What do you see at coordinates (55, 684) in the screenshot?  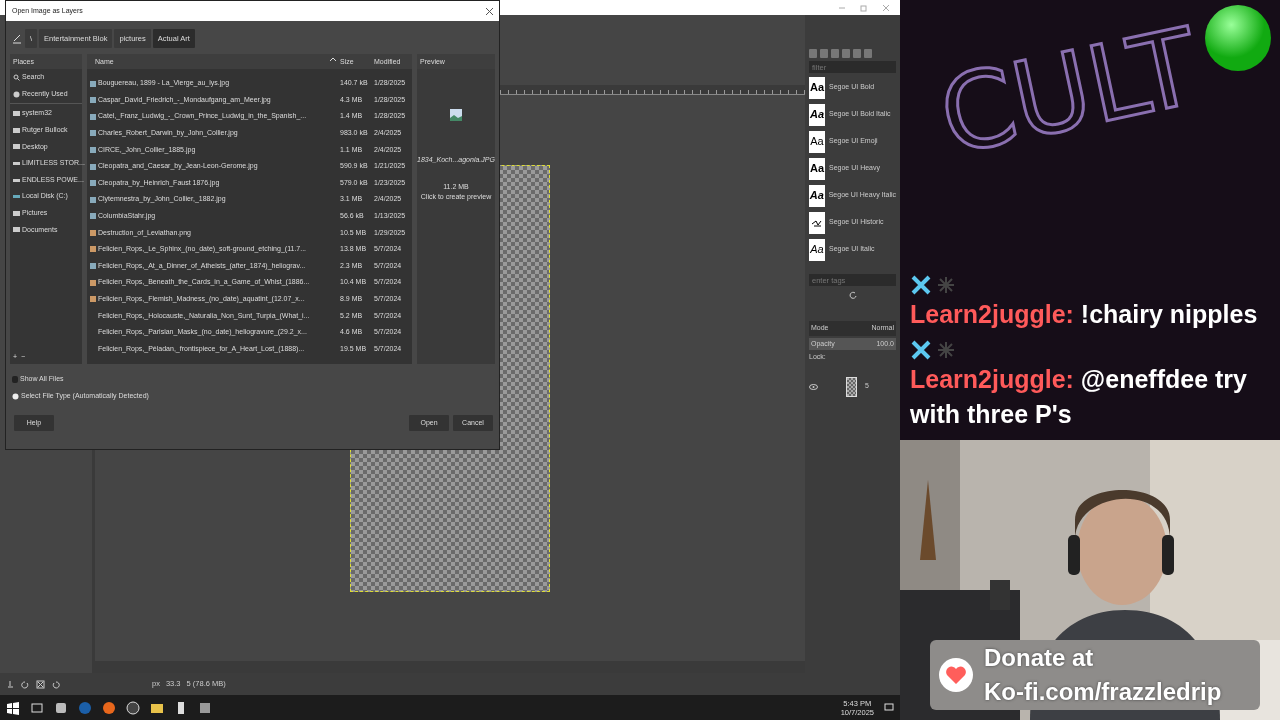 I see `reset-icon` at bounding box center [55, 684].